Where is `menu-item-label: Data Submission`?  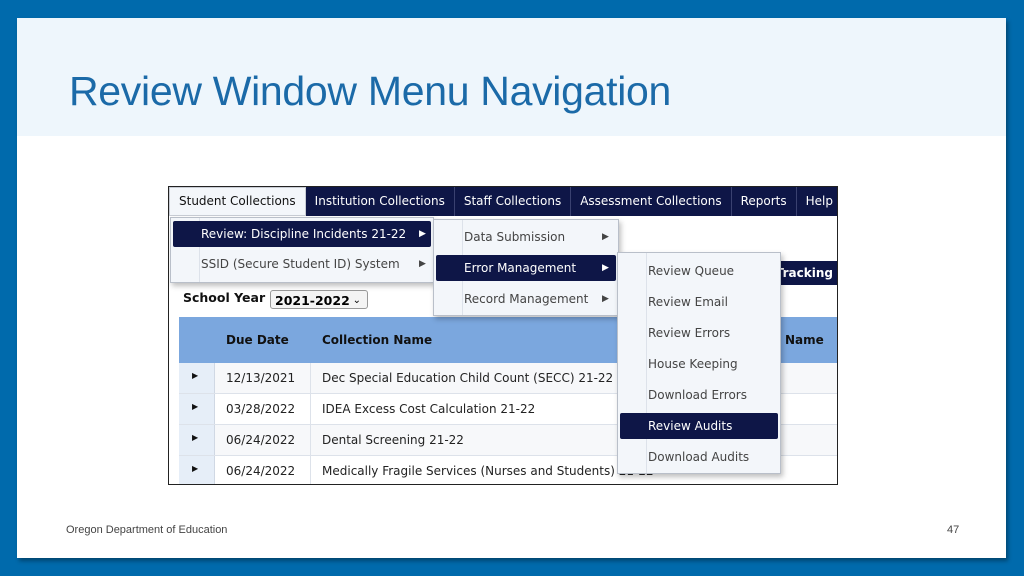
menu-item-label: Data Submission is located at coordinates (515, 237).